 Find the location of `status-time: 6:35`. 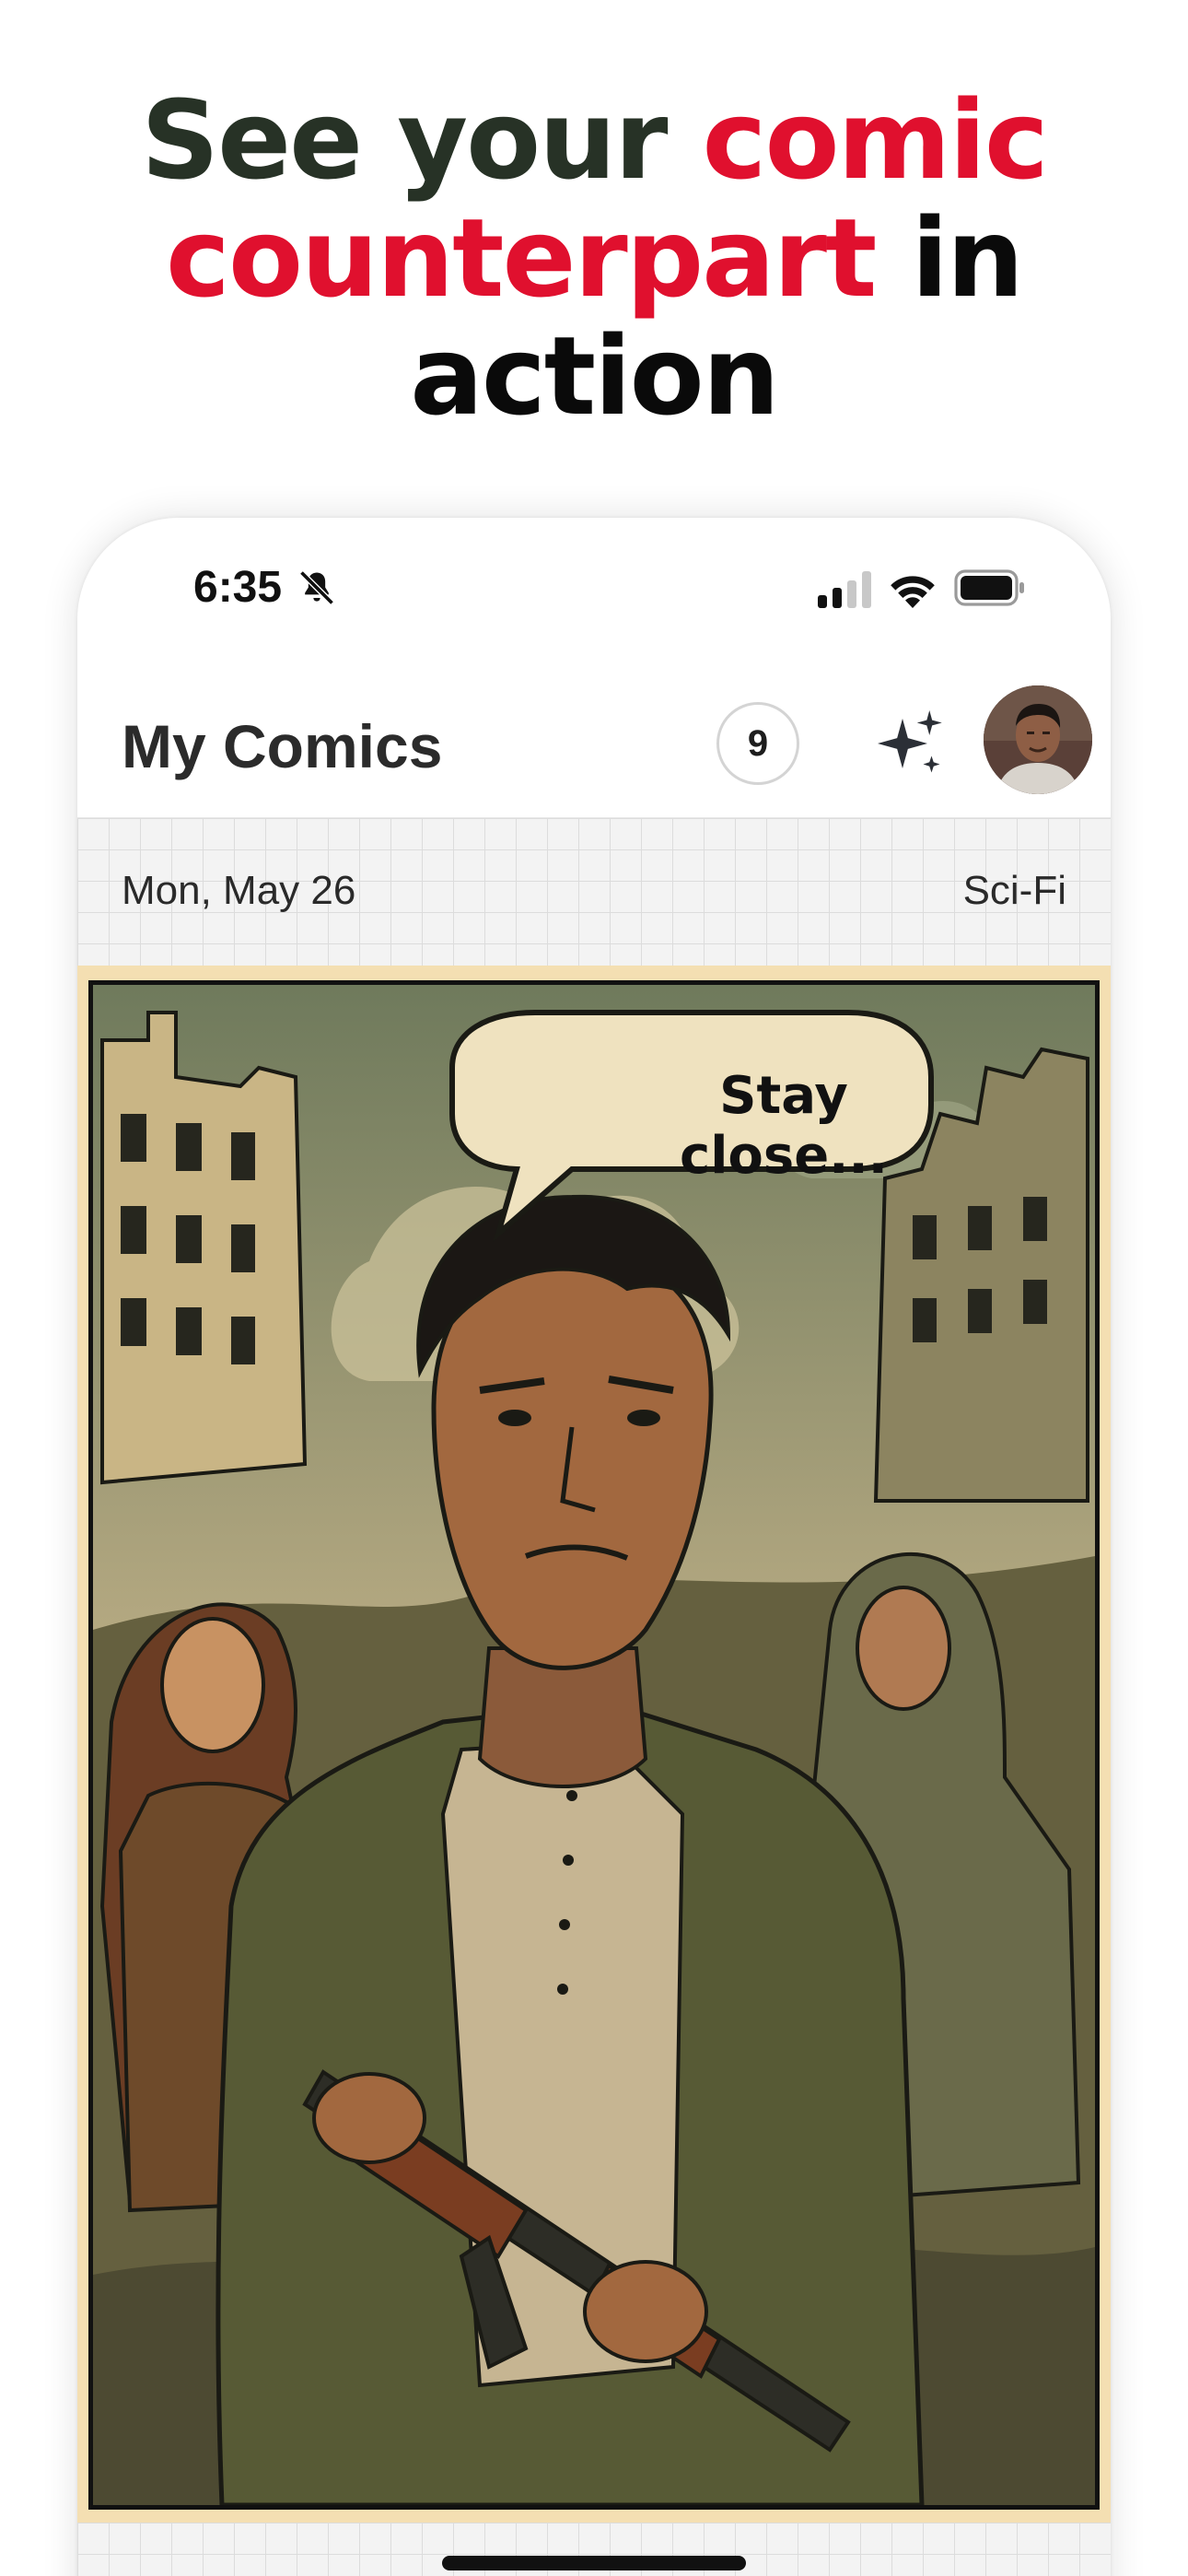

status-time: 6:35 is located at coordinates (238, 587).